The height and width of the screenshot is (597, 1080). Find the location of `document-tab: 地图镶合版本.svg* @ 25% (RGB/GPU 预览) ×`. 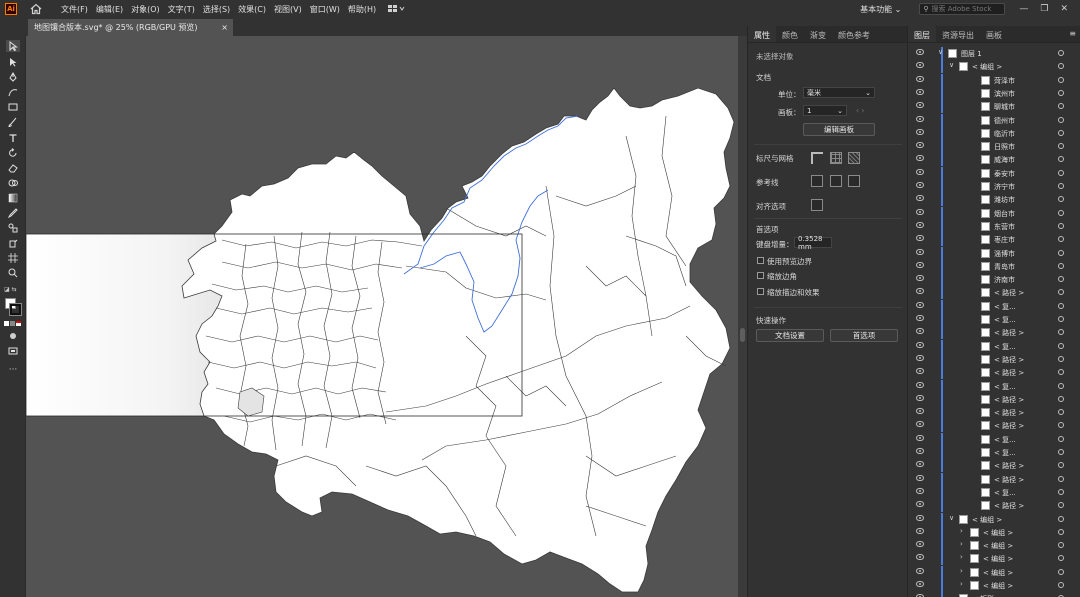

document-tab: 地图镶合版本.svg* @ 25% (RGB/GPU 预览) × is located at coordinates (130, 27).